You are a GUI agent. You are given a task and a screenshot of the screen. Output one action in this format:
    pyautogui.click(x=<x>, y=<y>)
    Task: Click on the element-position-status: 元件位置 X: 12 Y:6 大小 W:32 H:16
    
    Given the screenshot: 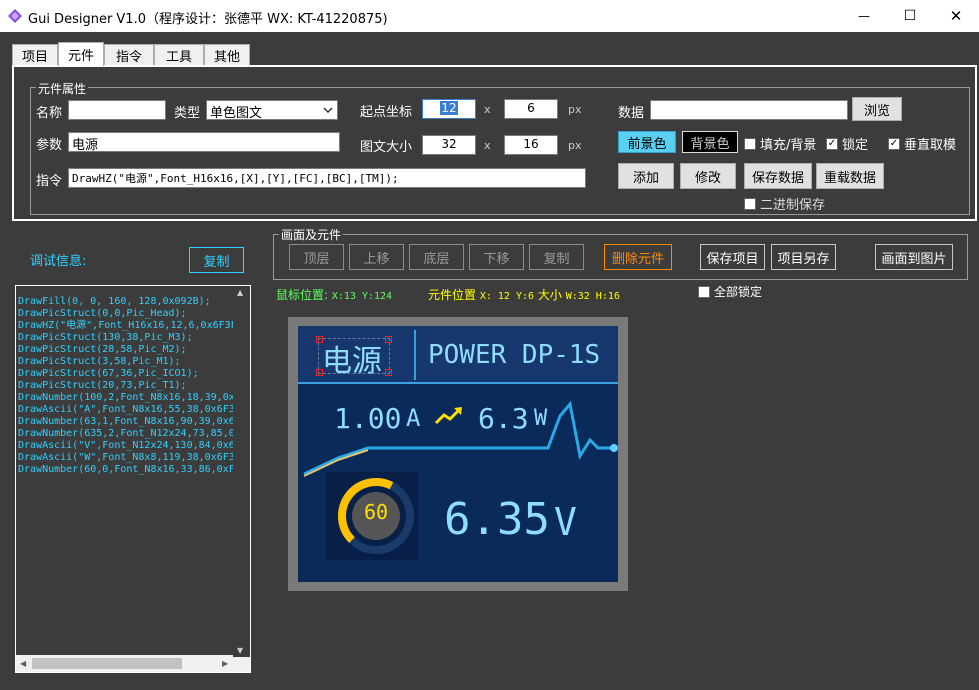 What is the action you would take?
    pyautogui.click(x=524, y=294)
    